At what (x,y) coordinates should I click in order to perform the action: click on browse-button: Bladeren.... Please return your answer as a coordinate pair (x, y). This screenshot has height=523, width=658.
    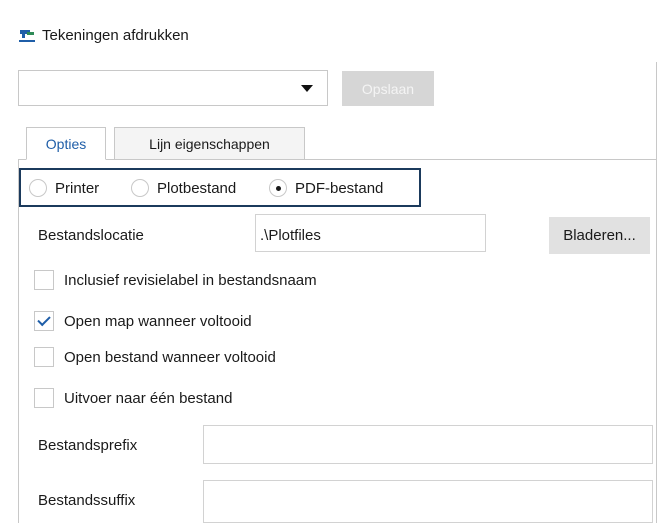
    Looking at the image, I should click on (599, 235).